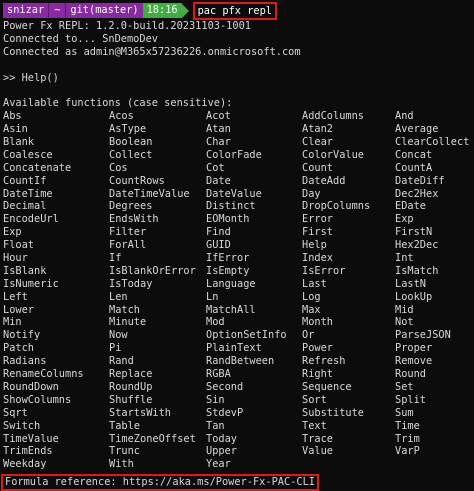 Image resolution: width=474 pixels, height=491 pixels. I want to click on function-name: OptionSetInfo, so click(246, 335).